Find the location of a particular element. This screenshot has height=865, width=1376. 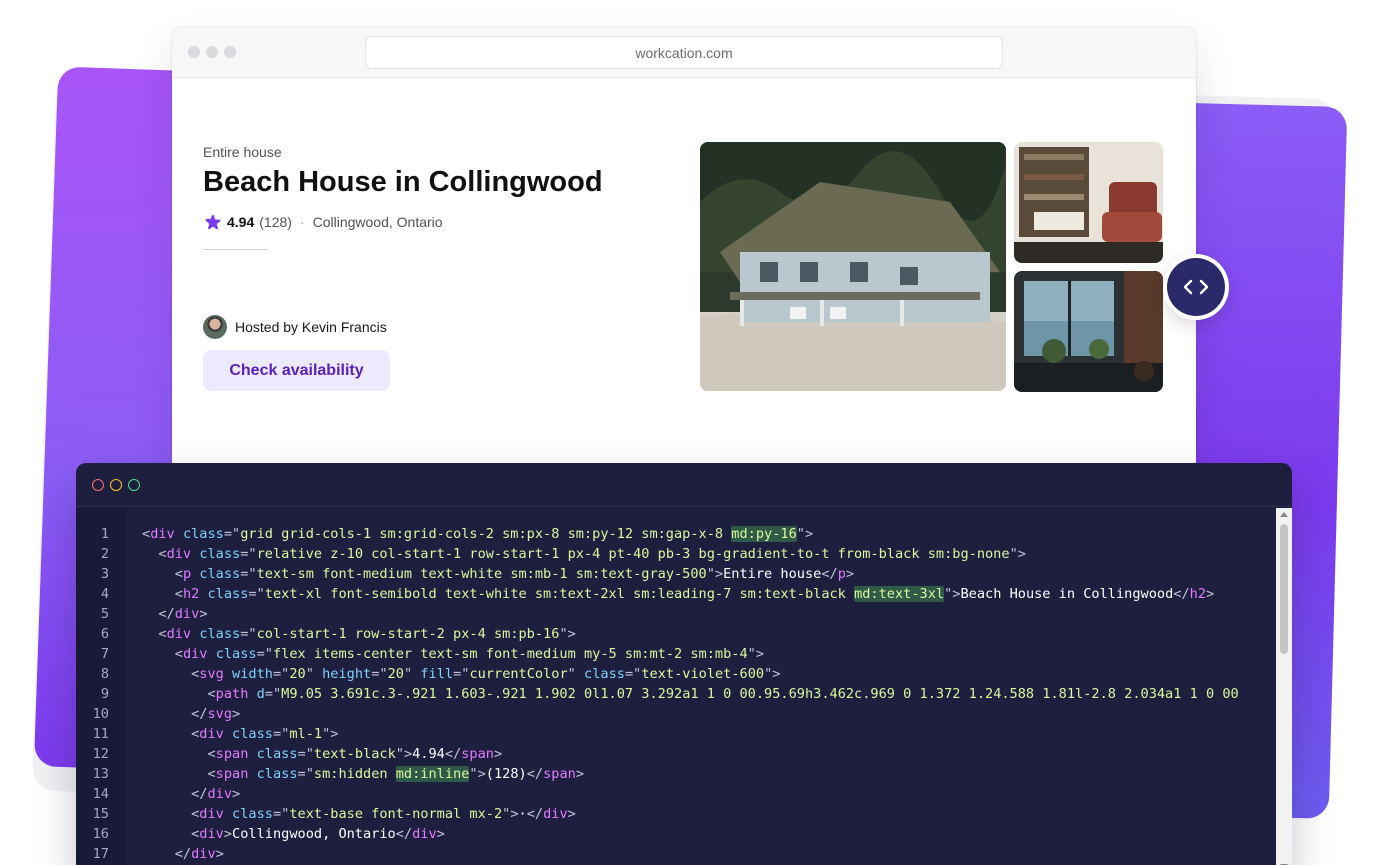

listing-title: Beach House in Collingwood is located at coordinates (403, 182).